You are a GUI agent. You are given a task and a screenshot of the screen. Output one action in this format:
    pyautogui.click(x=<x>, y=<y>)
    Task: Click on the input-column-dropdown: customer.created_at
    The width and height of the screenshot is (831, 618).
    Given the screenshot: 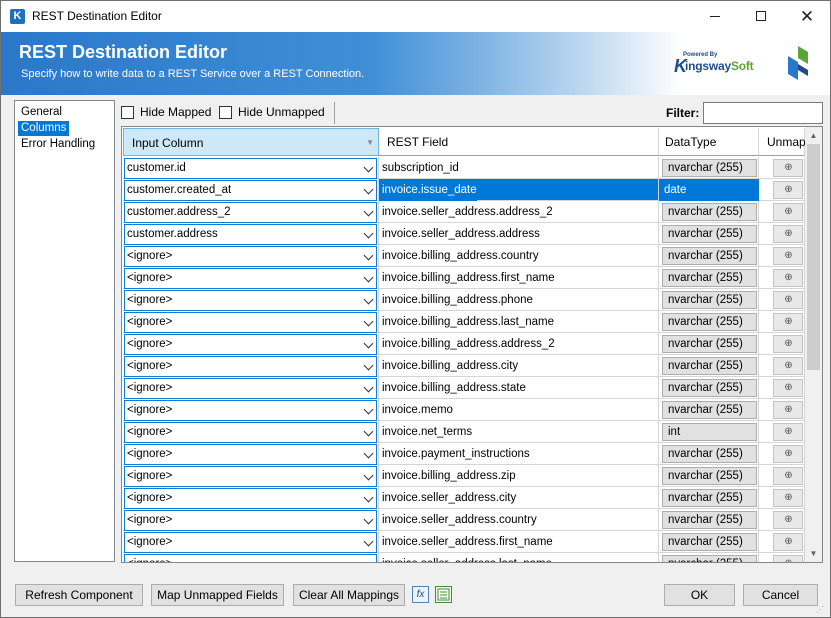 What is the action you would take?
    pyautogui.click(x=250, y=190)
    